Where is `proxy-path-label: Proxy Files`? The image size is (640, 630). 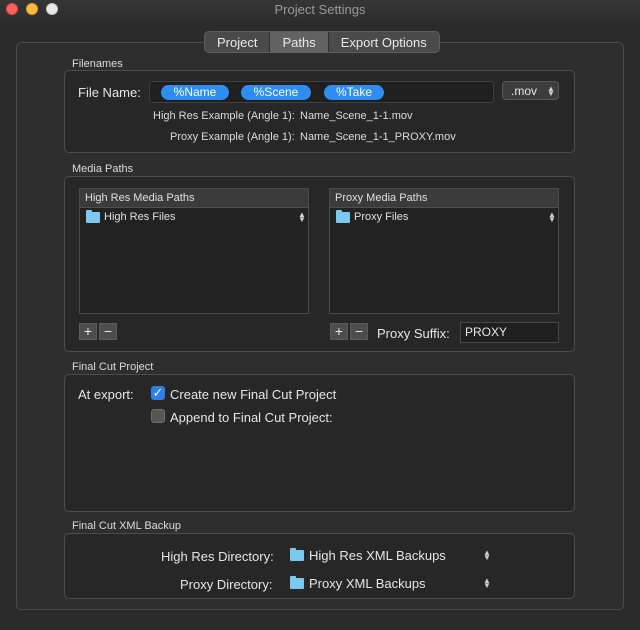
proxy-path-label: Proxy Files is located at coordinates (381, 217).